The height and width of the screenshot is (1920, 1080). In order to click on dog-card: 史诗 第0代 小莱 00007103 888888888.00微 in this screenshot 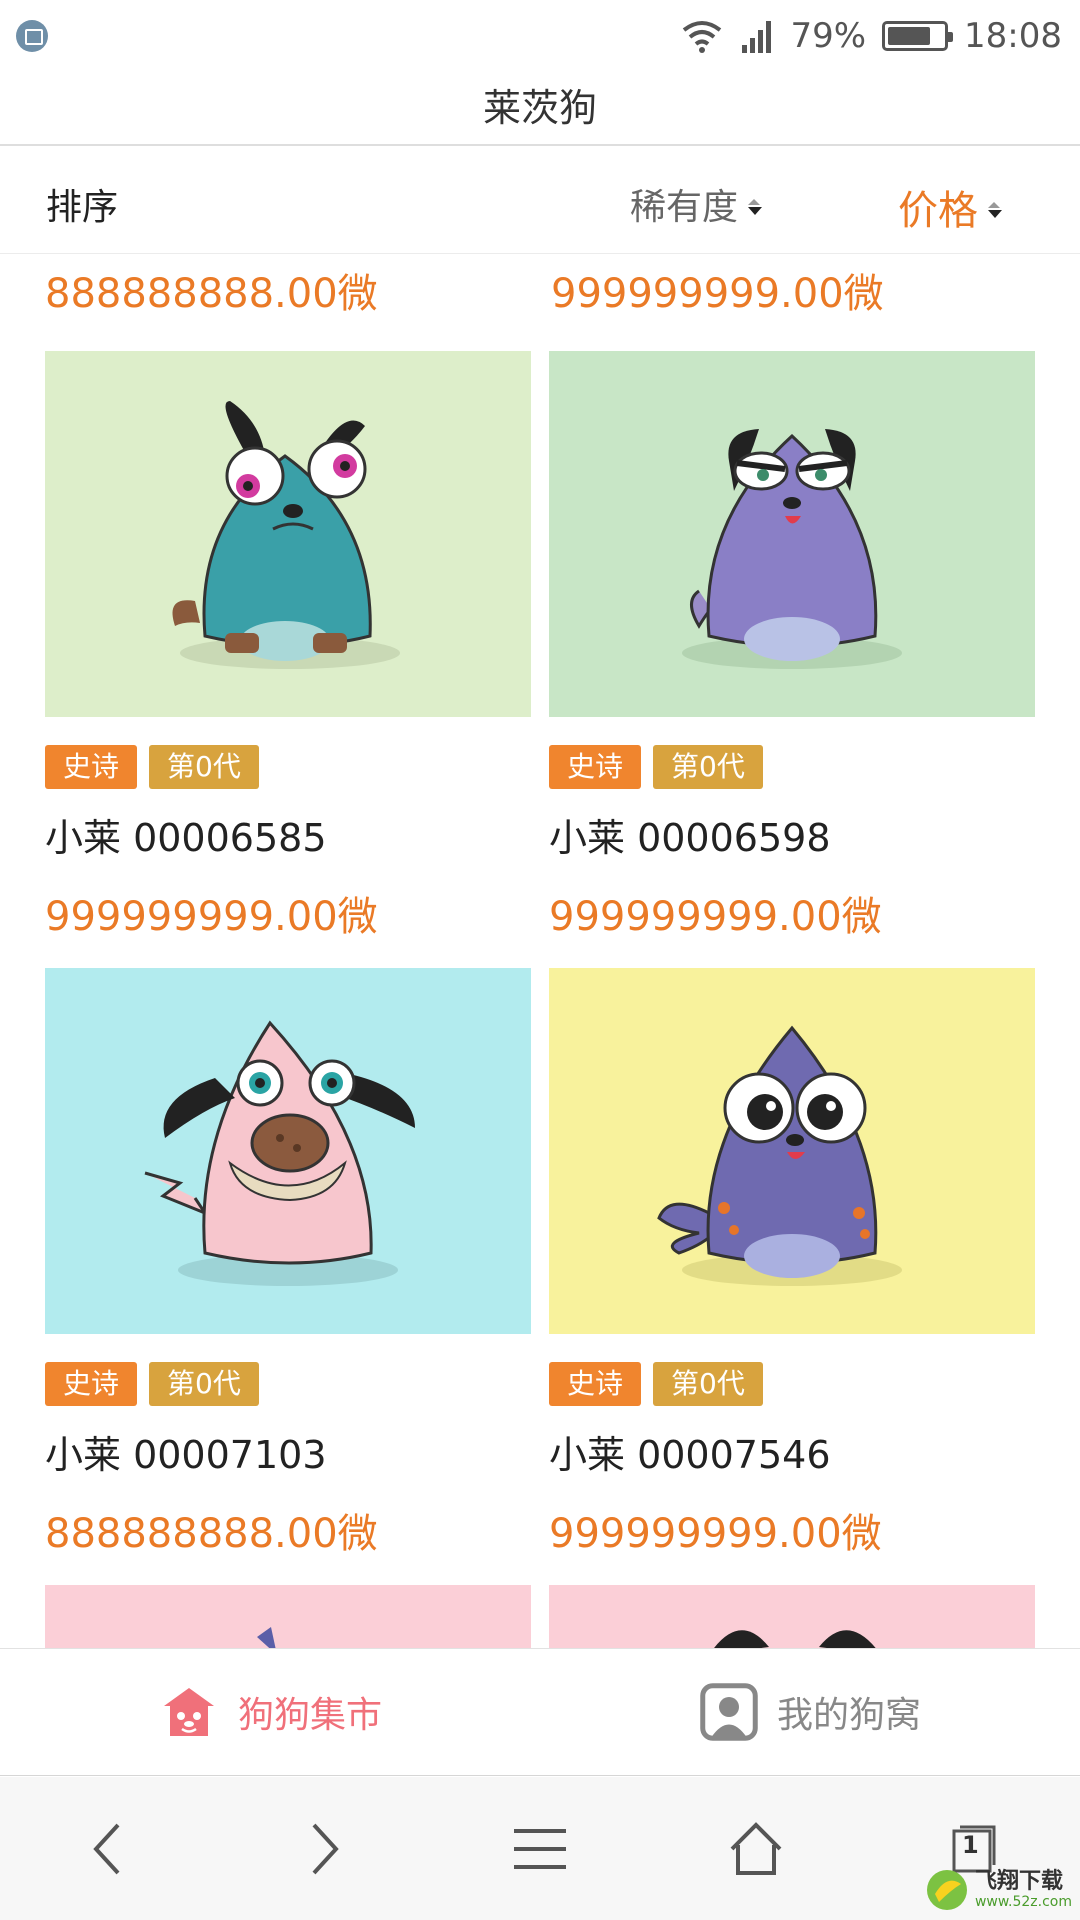, I will do `click(288, 1263)`.